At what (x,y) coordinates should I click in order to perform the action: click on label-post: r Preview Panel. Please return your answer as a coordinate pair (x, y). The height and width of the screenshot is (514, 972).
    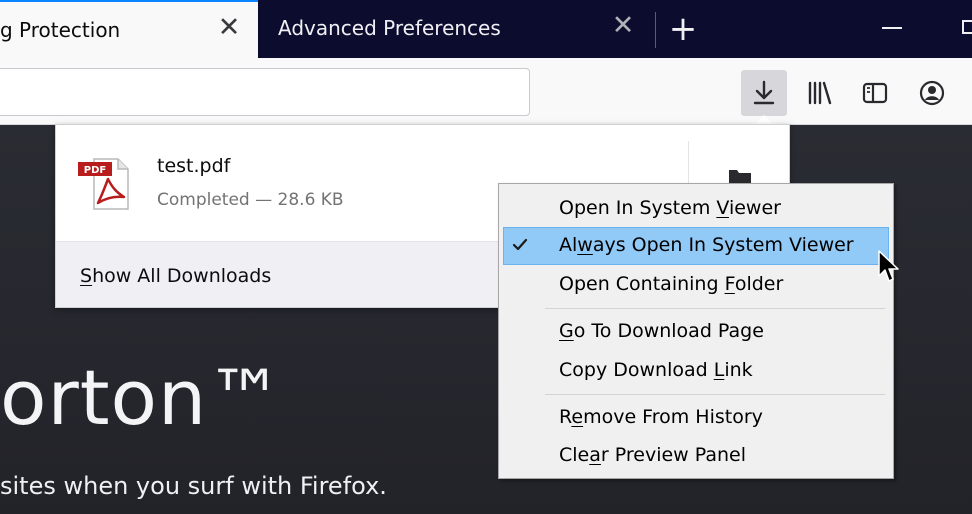
    Looking at the image, I should click on (673, 455).